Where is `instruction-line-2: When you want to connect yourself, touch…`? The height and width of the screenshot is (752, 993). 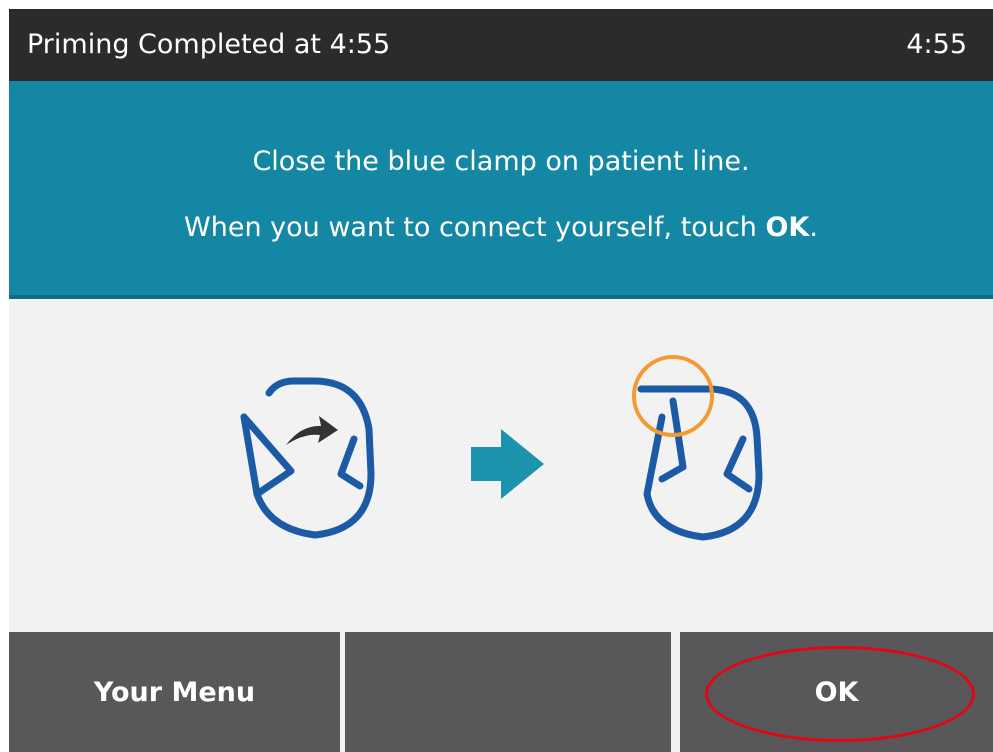
instruction-line-2: When you want to connect yourself, touch… is located at coordinates (501, 228).